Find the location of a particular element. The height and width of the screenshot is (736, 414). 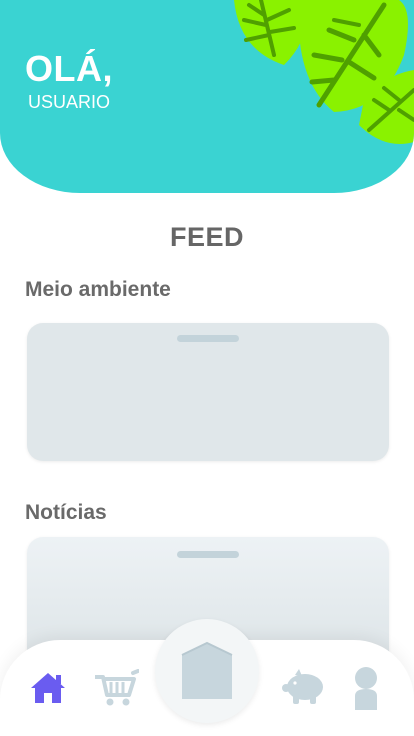

nav-home is located at coordinates (48, 688).